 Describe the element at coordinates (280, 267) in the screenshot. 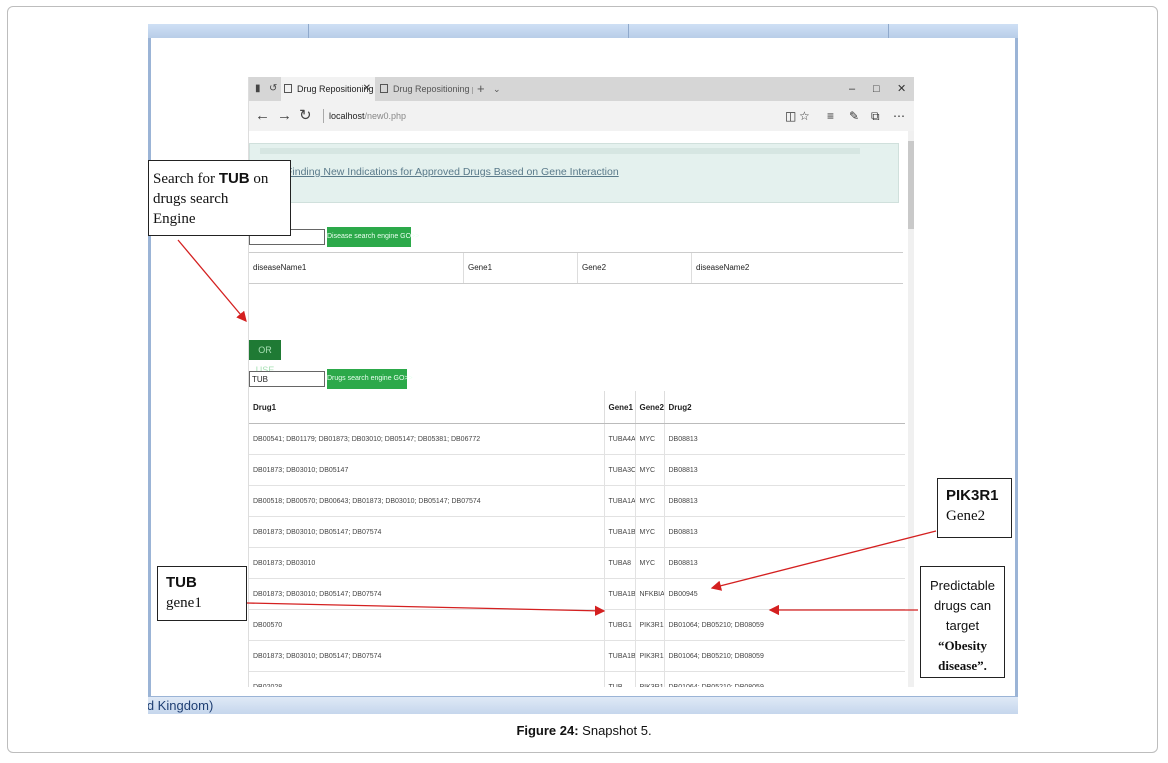

I see `col-disease-name1: diseaseName1` at that location.